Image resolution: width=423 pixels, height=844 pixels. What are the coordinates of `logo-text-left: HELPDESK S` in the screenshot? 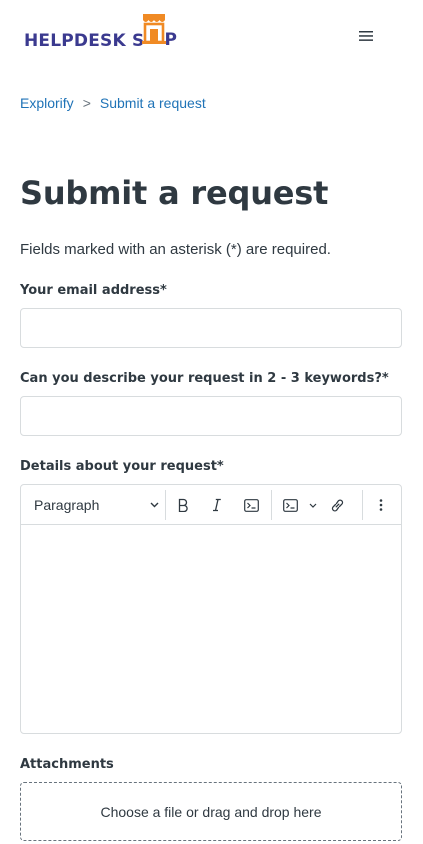 It's located at (84, 41).